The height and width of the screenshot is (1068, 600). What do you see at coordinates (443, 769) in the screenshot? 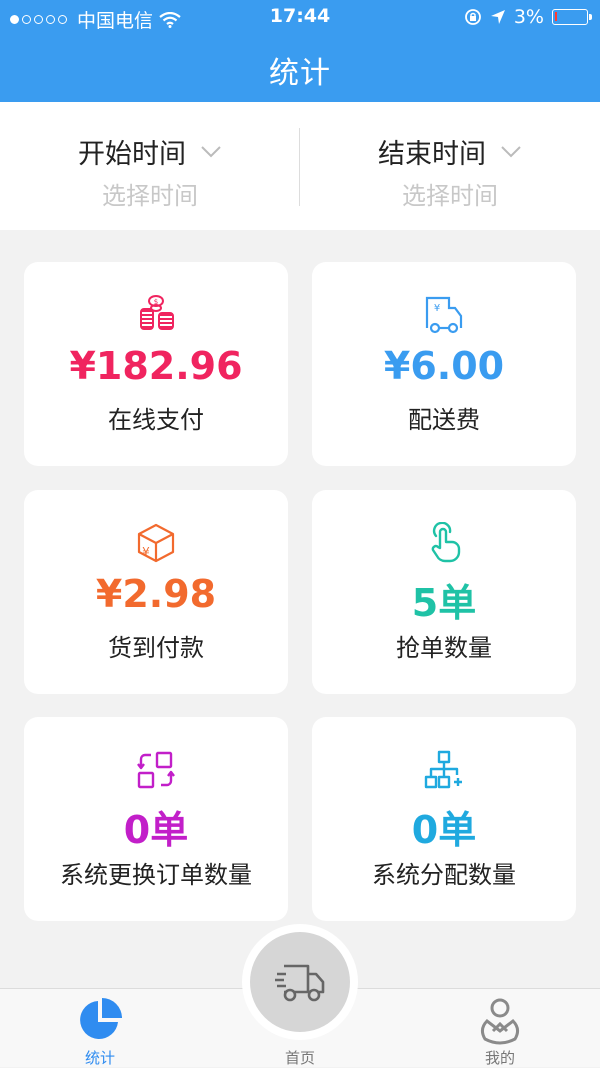
I see `hierarchy-icon` at bounding box center [443, 769].